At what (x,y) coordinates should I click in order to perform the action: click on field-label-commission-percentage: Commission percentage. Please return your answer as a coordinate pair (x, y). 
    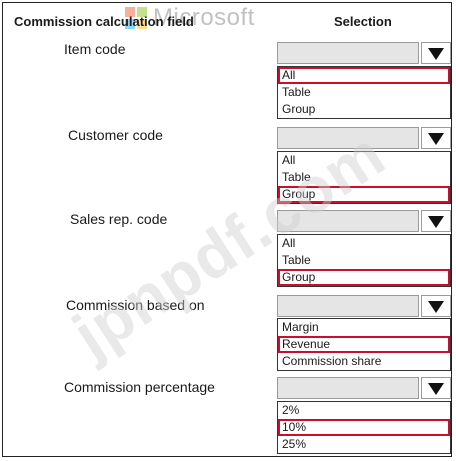
    Looking at the image, I should click on (139, 387).